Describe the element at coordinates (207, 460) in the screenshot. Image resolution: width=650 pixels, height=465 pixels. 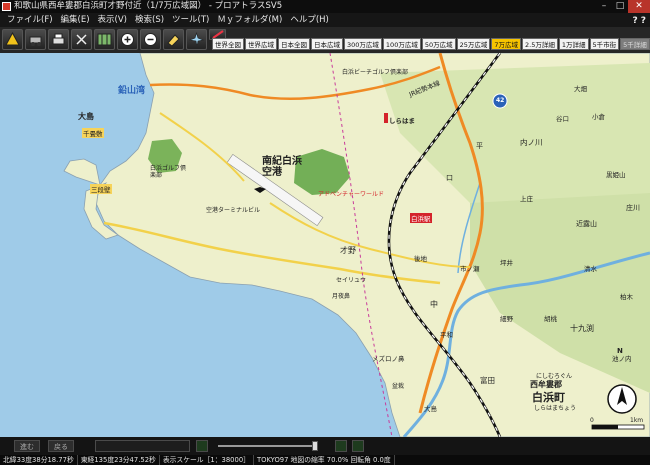
I see `status-scale: 表示スケール［1：38000］` at that location.